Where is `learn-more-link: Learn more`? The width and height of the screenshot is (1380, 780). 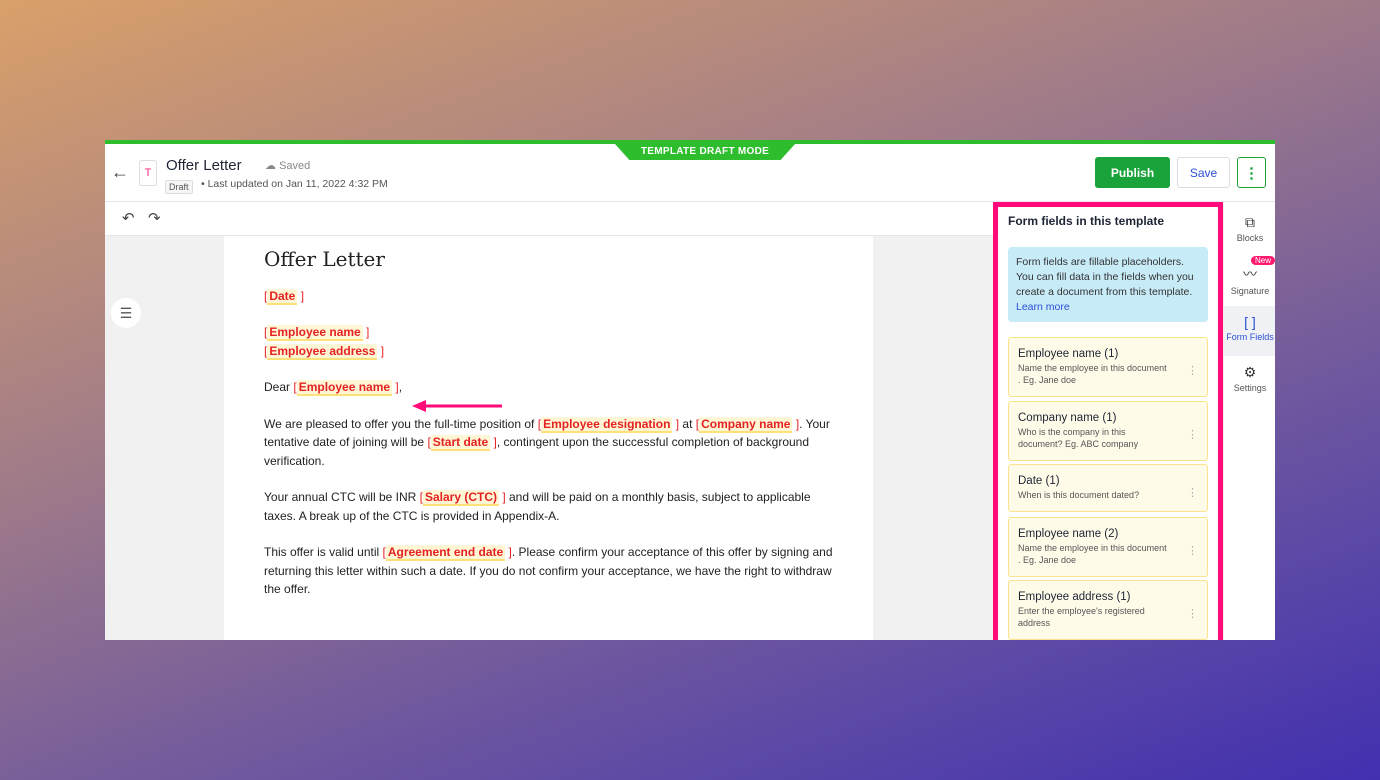 learn-more-link: Learn more is located at coordinates (1043, 307).